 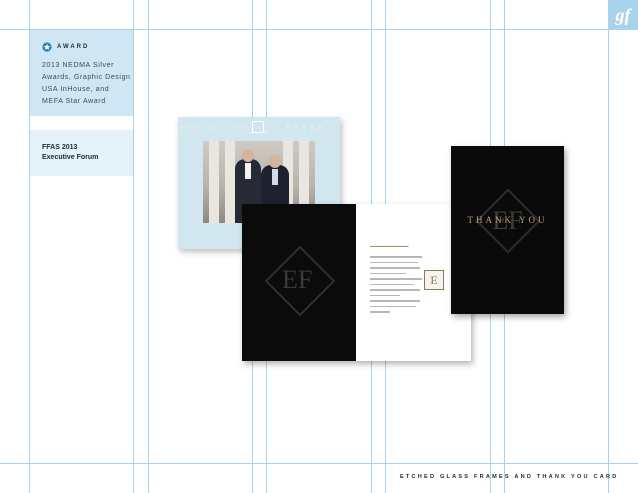 I want to click on letter-ef-mark: E, so click(x=434, y=280).